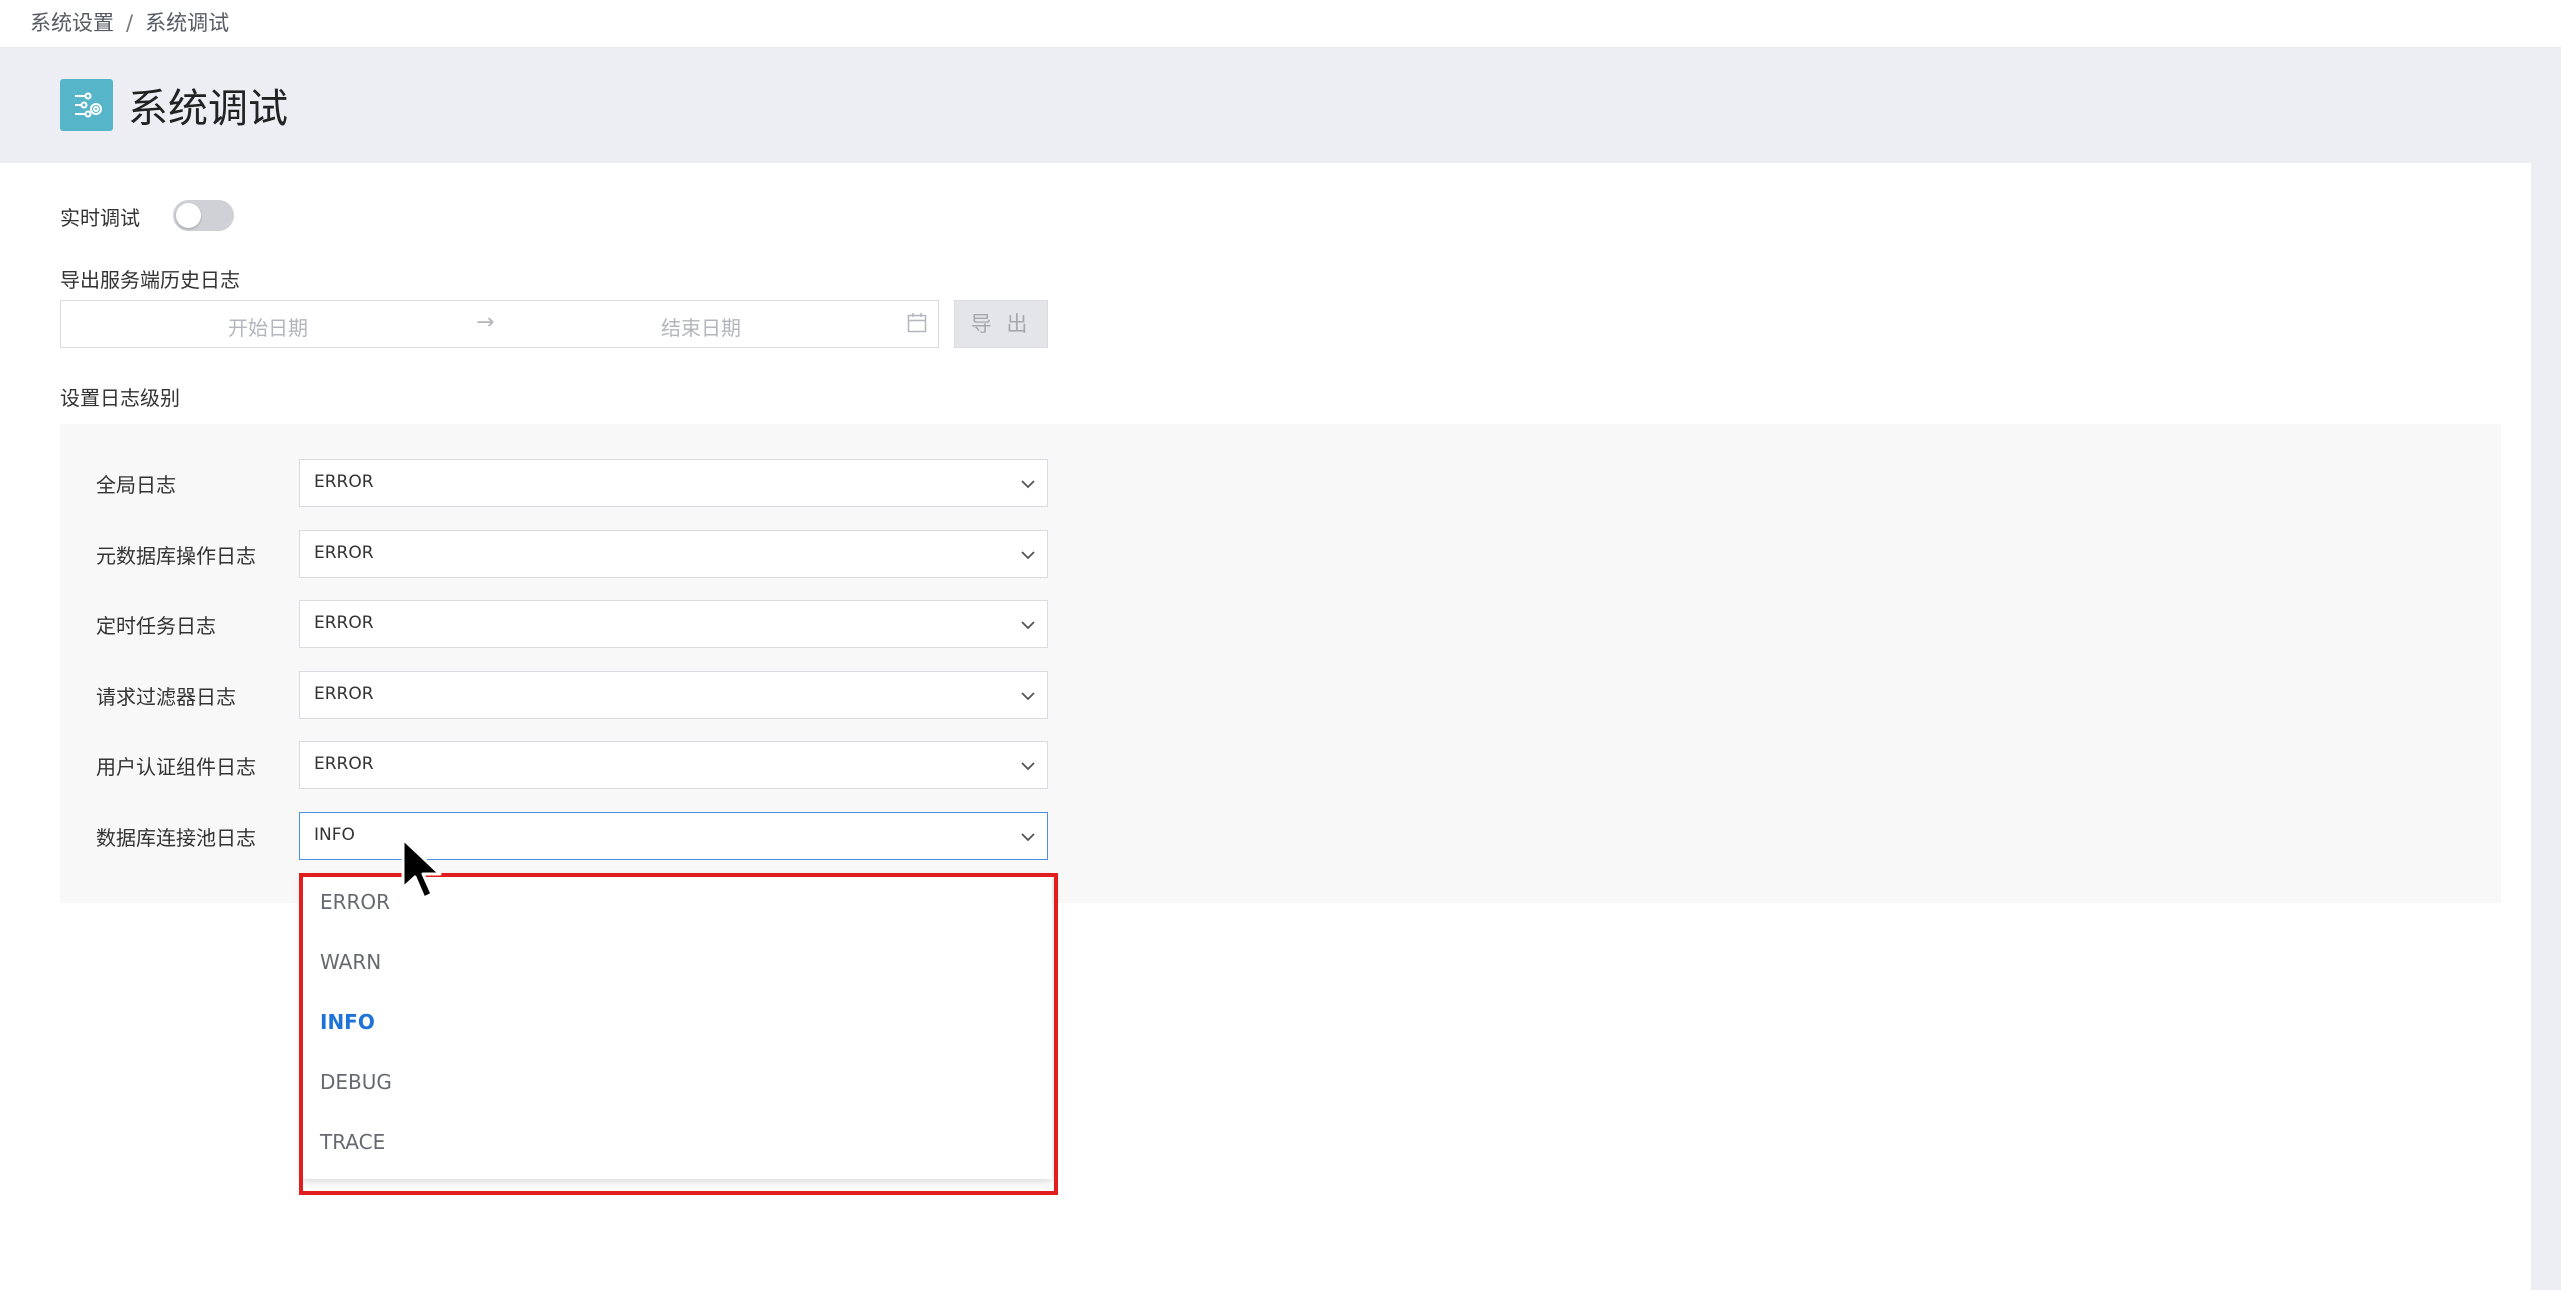 The image size is (2561, 1290). What do you see at coordinates (499, 324) in the screenshot?
I see `date-range-picker: 开始日期 → 结束日期` at bounding box center [499, 324].